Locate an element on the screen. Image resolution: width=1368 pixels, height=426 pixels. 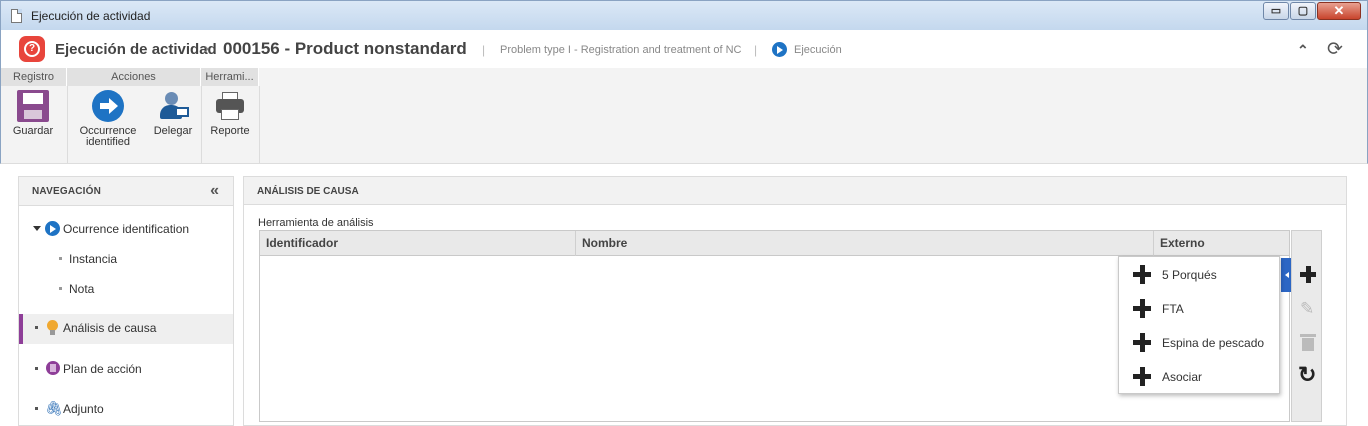
close-icon: ✕ is located at coordinates (1339, 10).